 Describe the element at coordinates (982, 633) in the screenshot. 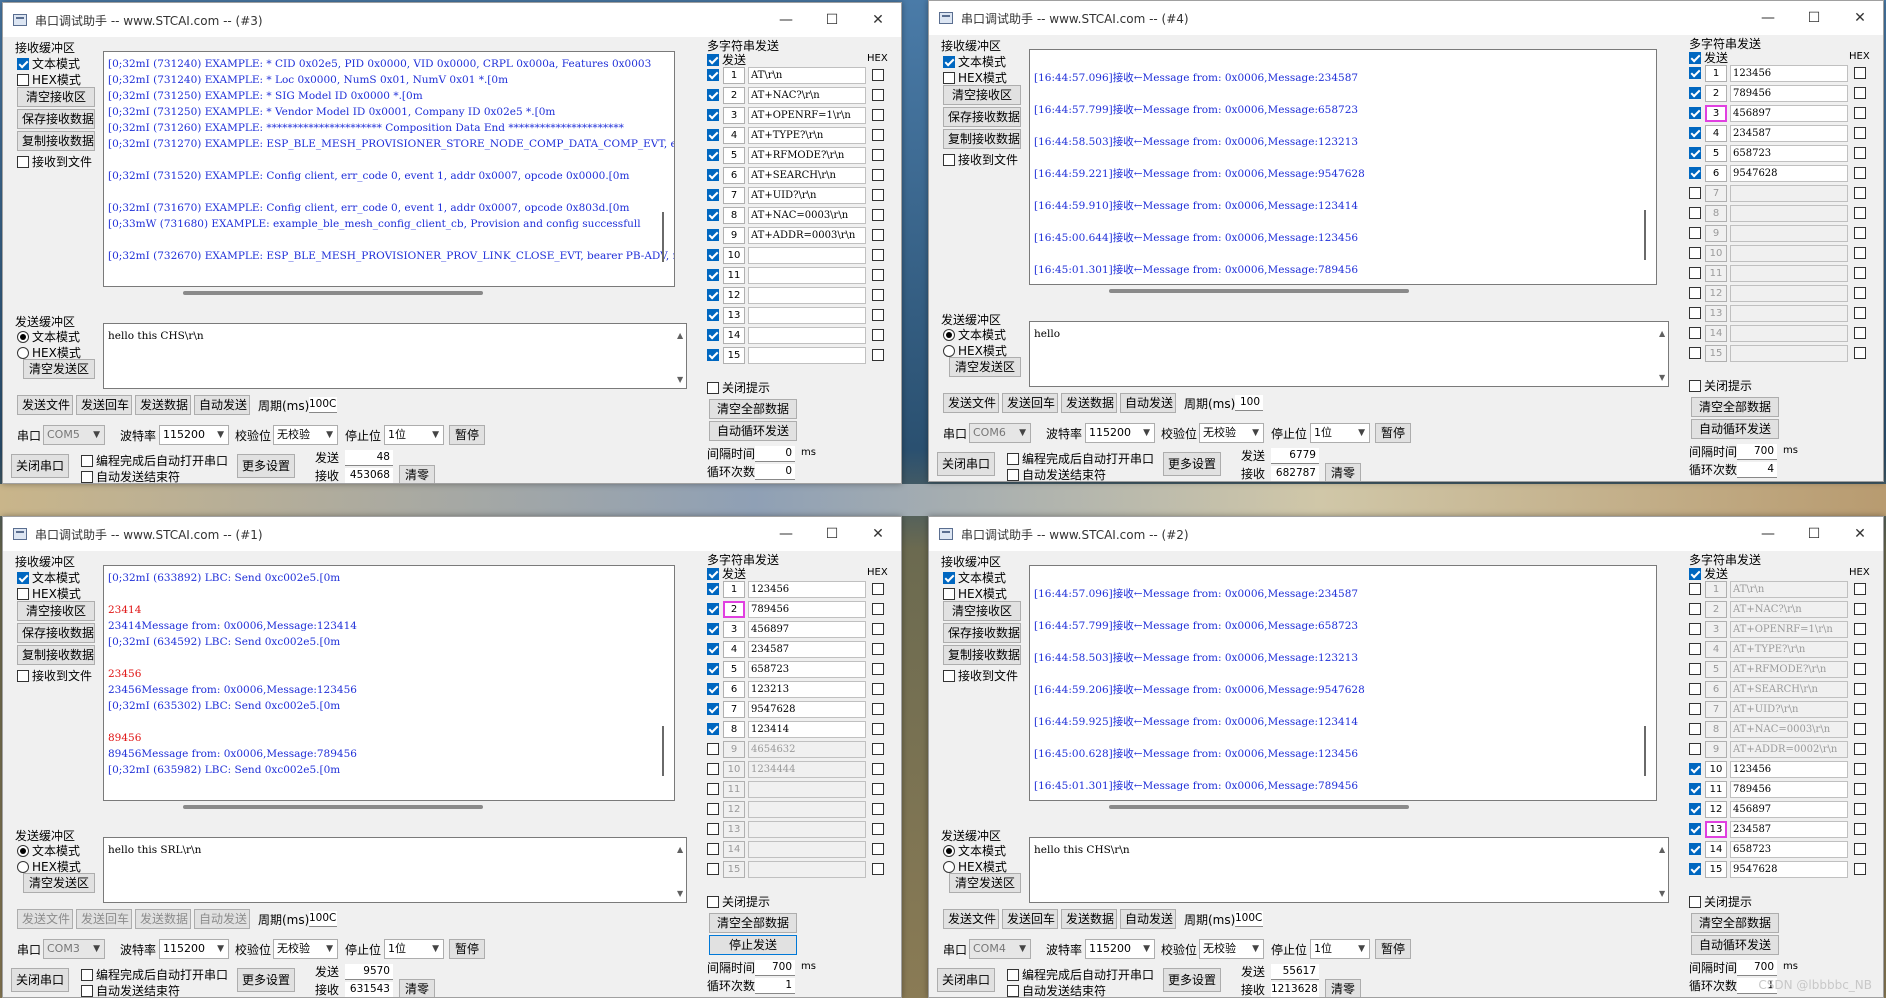

I see `save-recv-button: 保存接收数据` at that location.